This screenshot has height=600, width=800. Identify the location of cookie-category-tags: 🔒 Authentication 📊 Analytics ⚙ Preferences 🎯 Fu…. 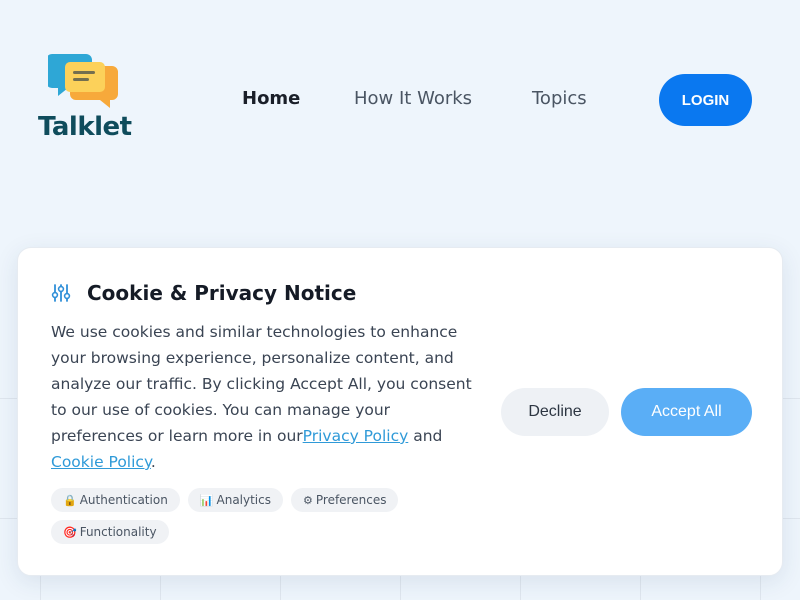
(251, 520).